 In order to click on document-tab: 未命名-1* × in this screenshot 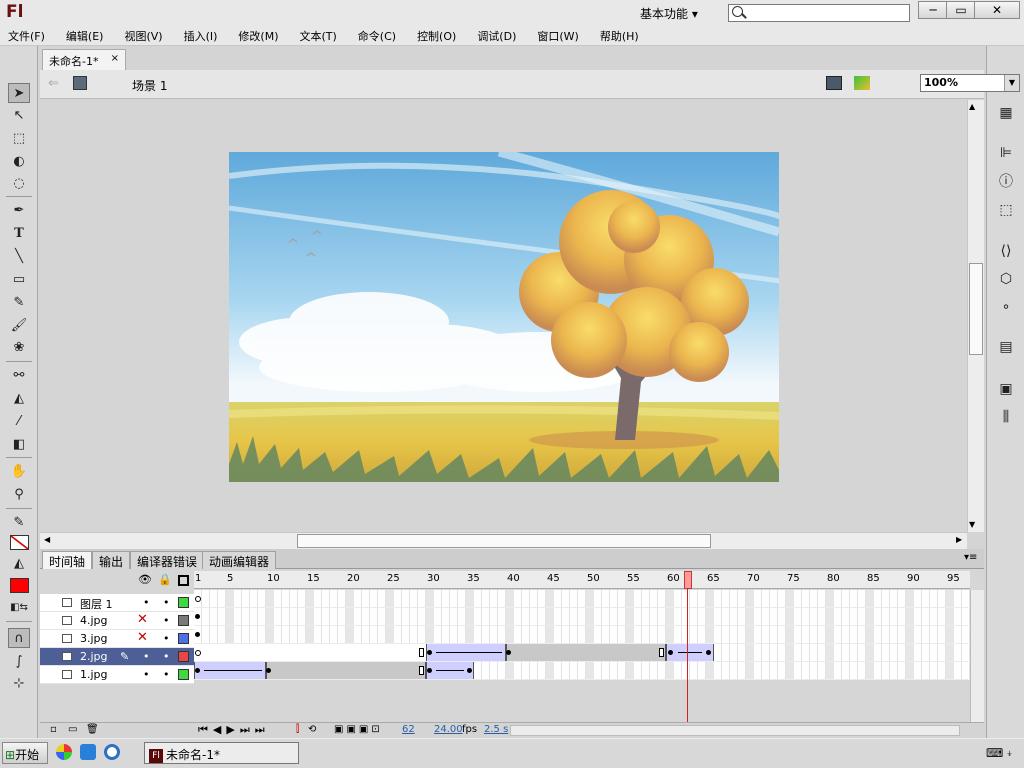, I will do `click(84, 59)`.